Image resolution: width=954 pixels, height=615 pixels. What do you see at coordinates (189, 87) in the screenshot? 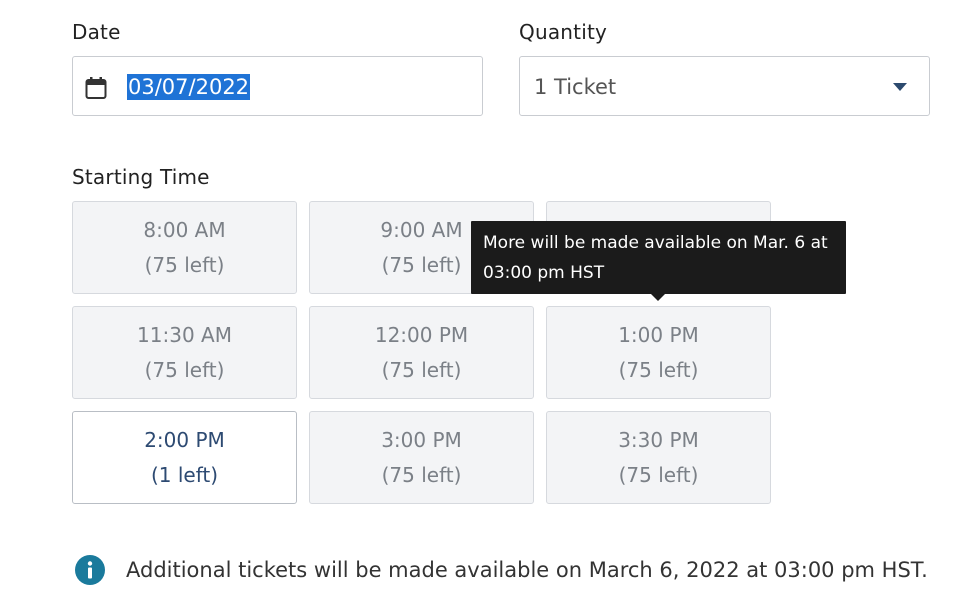
I see `date-value: 03/07/2022` at bounding box center [189, 87].